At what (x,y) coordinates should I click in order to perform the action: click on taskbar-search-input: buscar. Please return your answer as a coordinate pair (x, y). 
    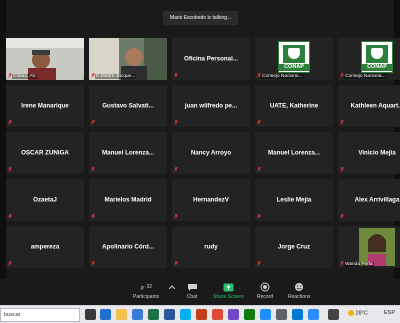
    Looking at the image, I should click on (40, 315).